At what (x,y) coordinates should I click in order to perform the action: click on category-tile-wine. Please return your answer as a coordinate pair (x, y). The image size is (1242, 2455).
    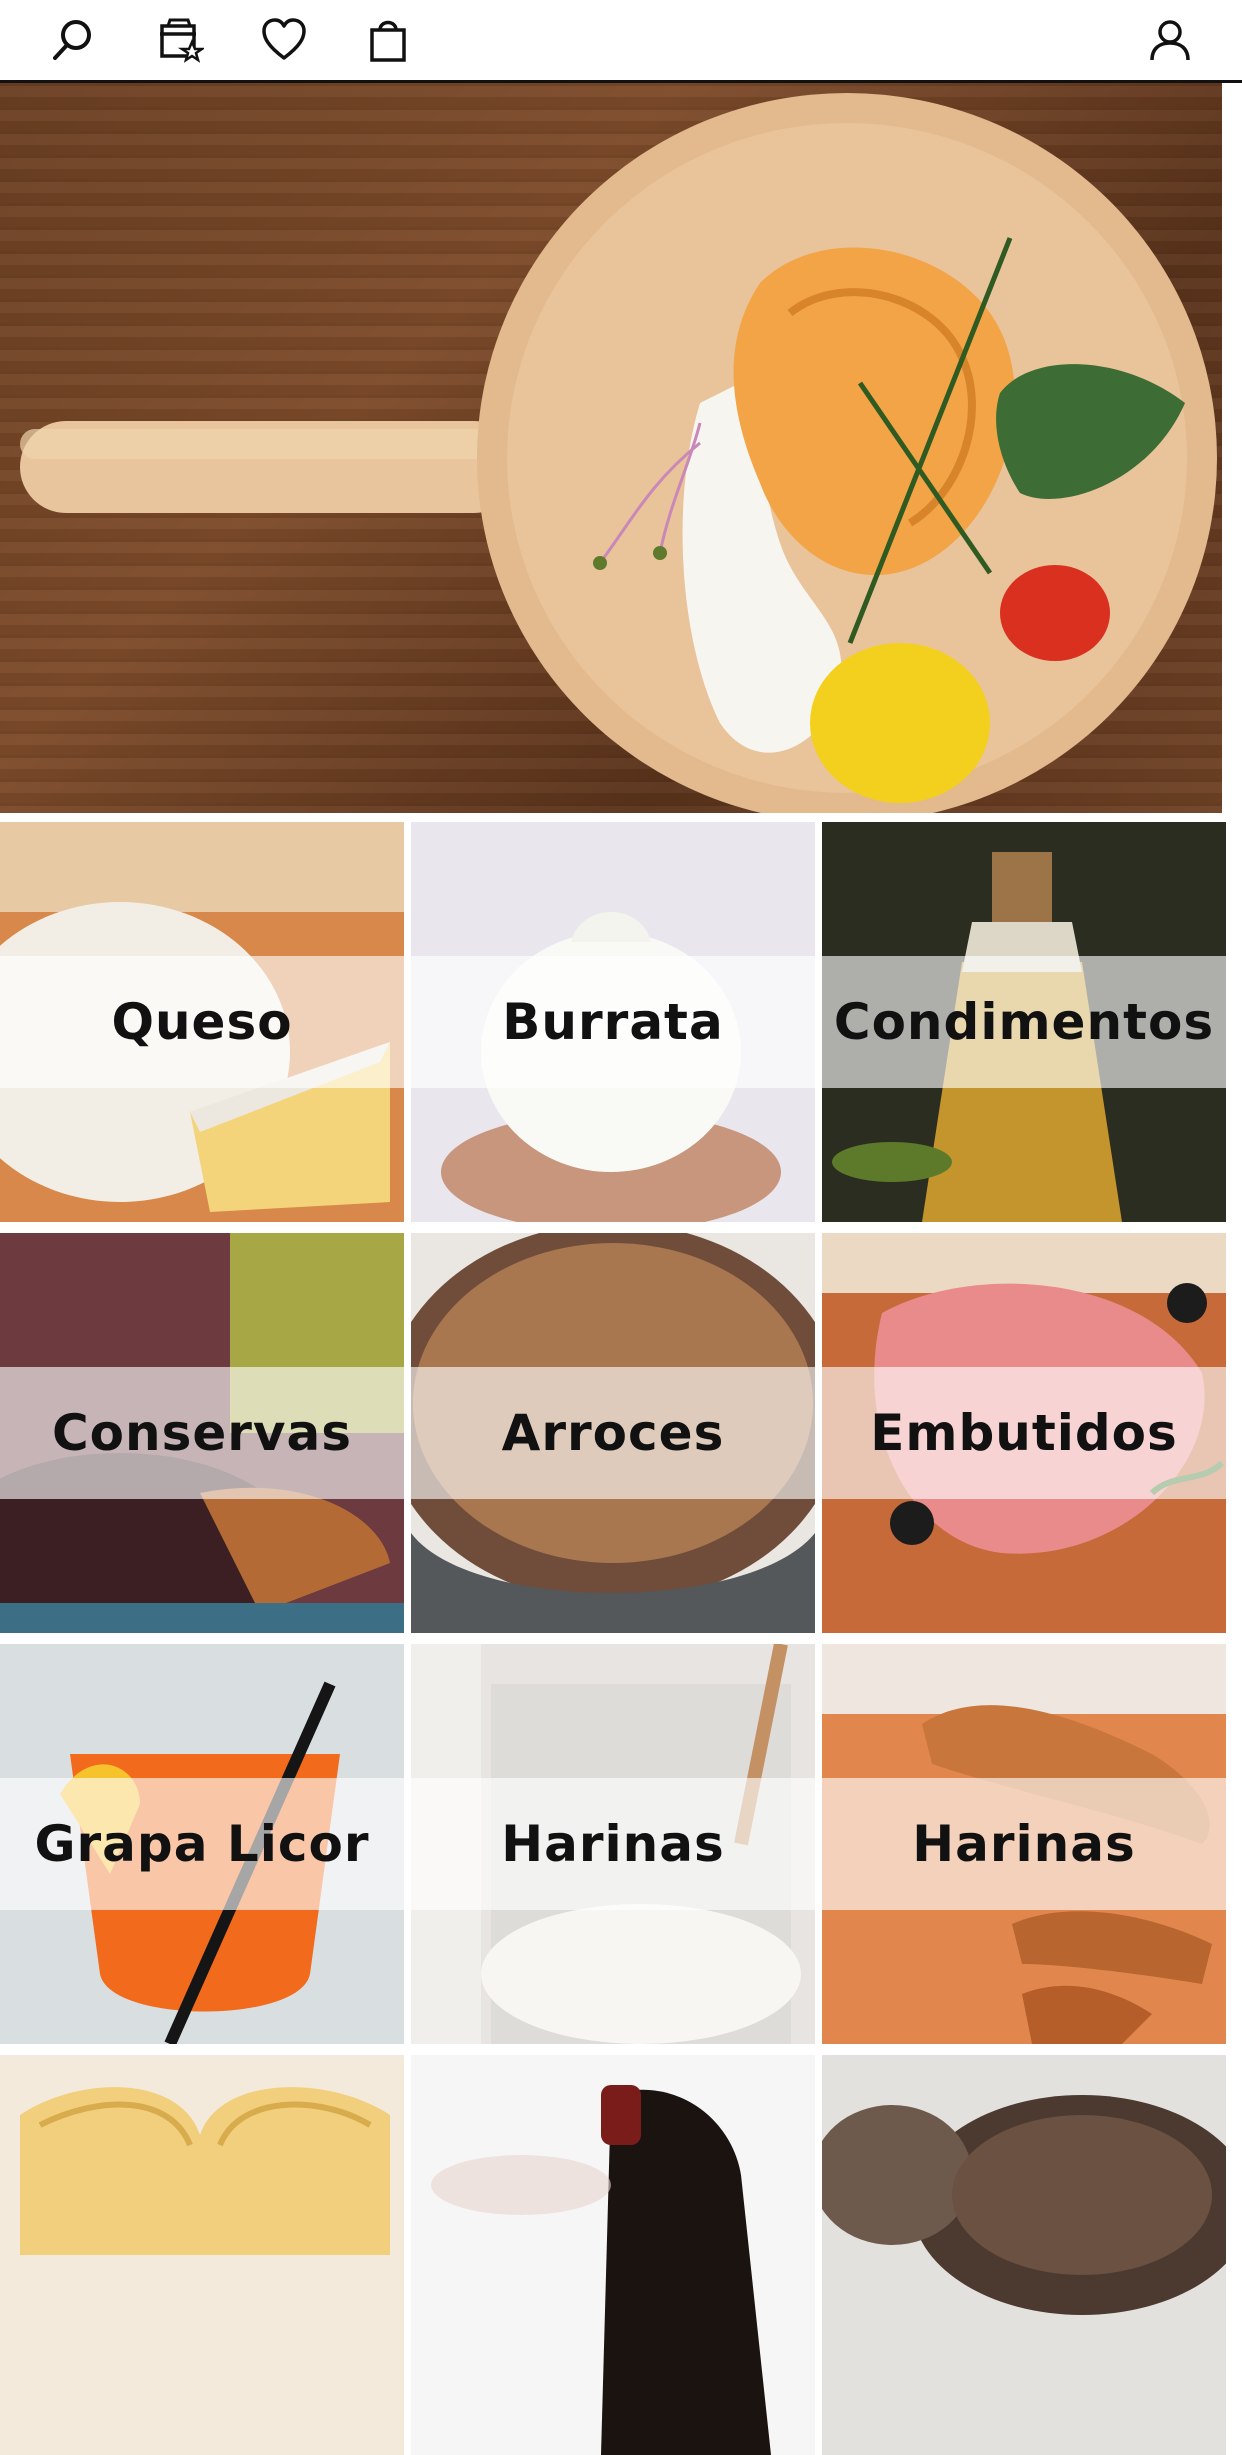
    Looking at the image, I should click on (613, 2255).